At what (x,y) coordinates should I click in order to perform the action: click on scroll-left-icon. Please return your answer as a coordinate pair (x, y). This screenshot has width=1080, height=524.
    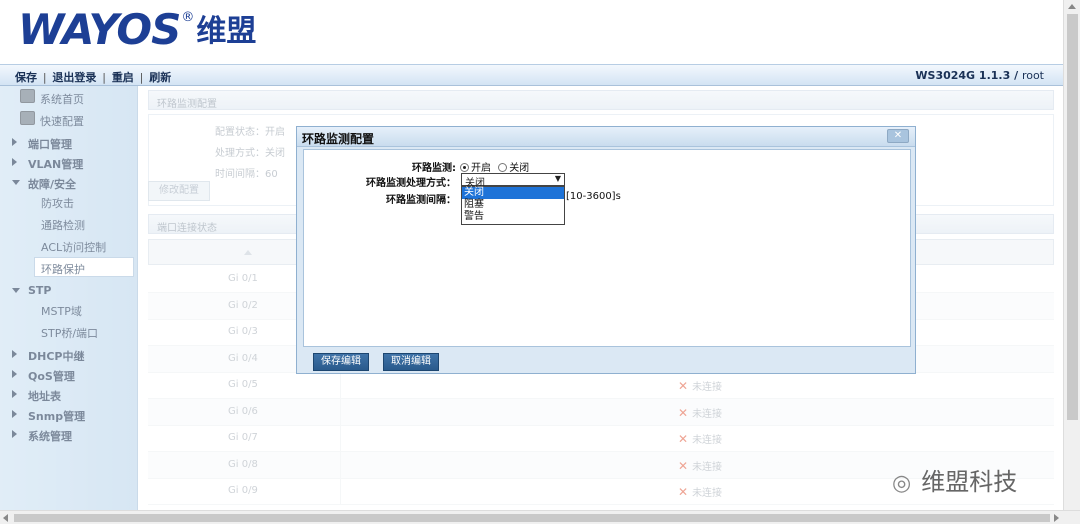
    Looking at the image, I should click on (5, 518).